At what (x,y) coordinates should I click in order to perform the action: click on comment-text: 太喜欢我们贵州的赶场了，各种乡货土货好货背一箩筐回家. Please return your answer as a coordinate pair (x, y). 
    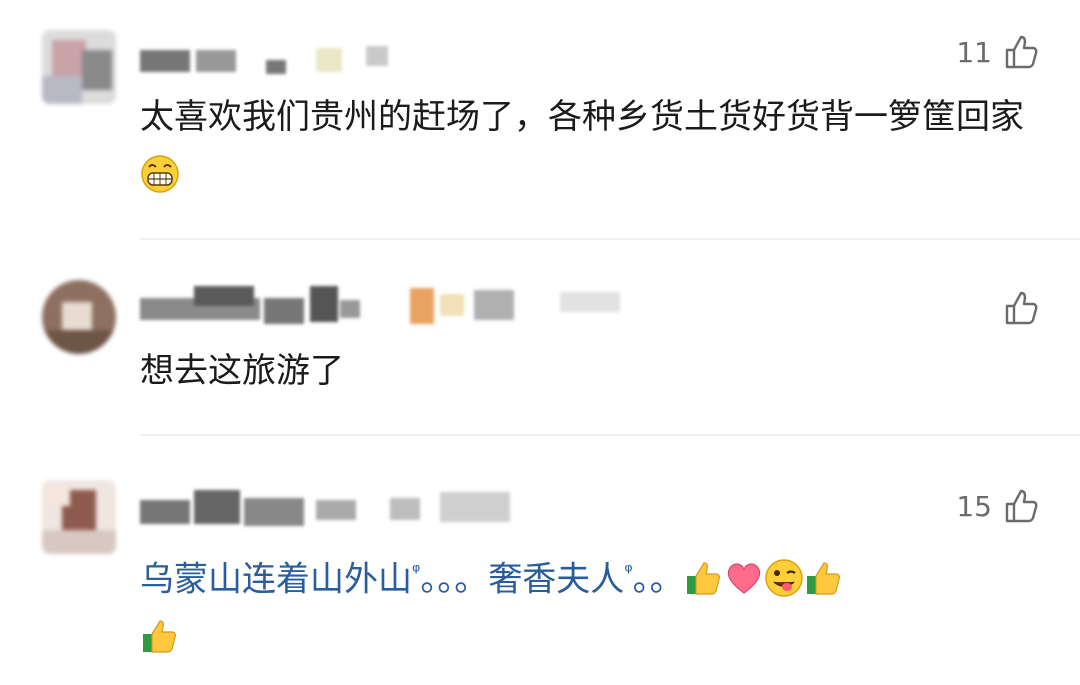
    Looking at the image, I should click on (590, 146).